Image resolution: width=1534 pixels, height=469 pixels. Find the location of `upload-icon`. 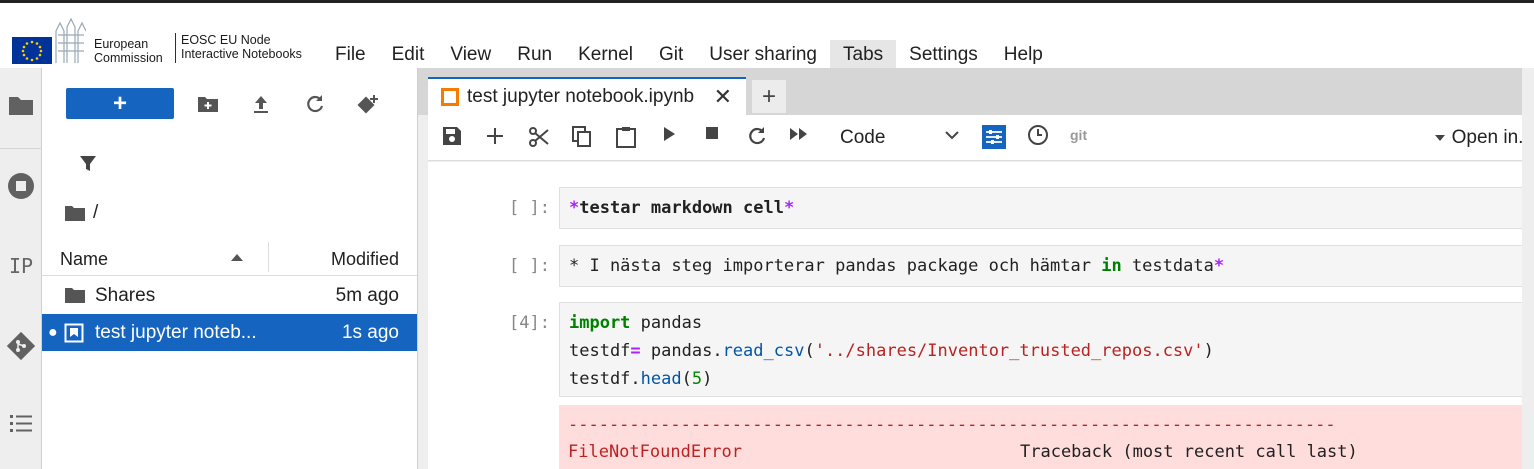

upload-icon is located at coordinates (261, 104).